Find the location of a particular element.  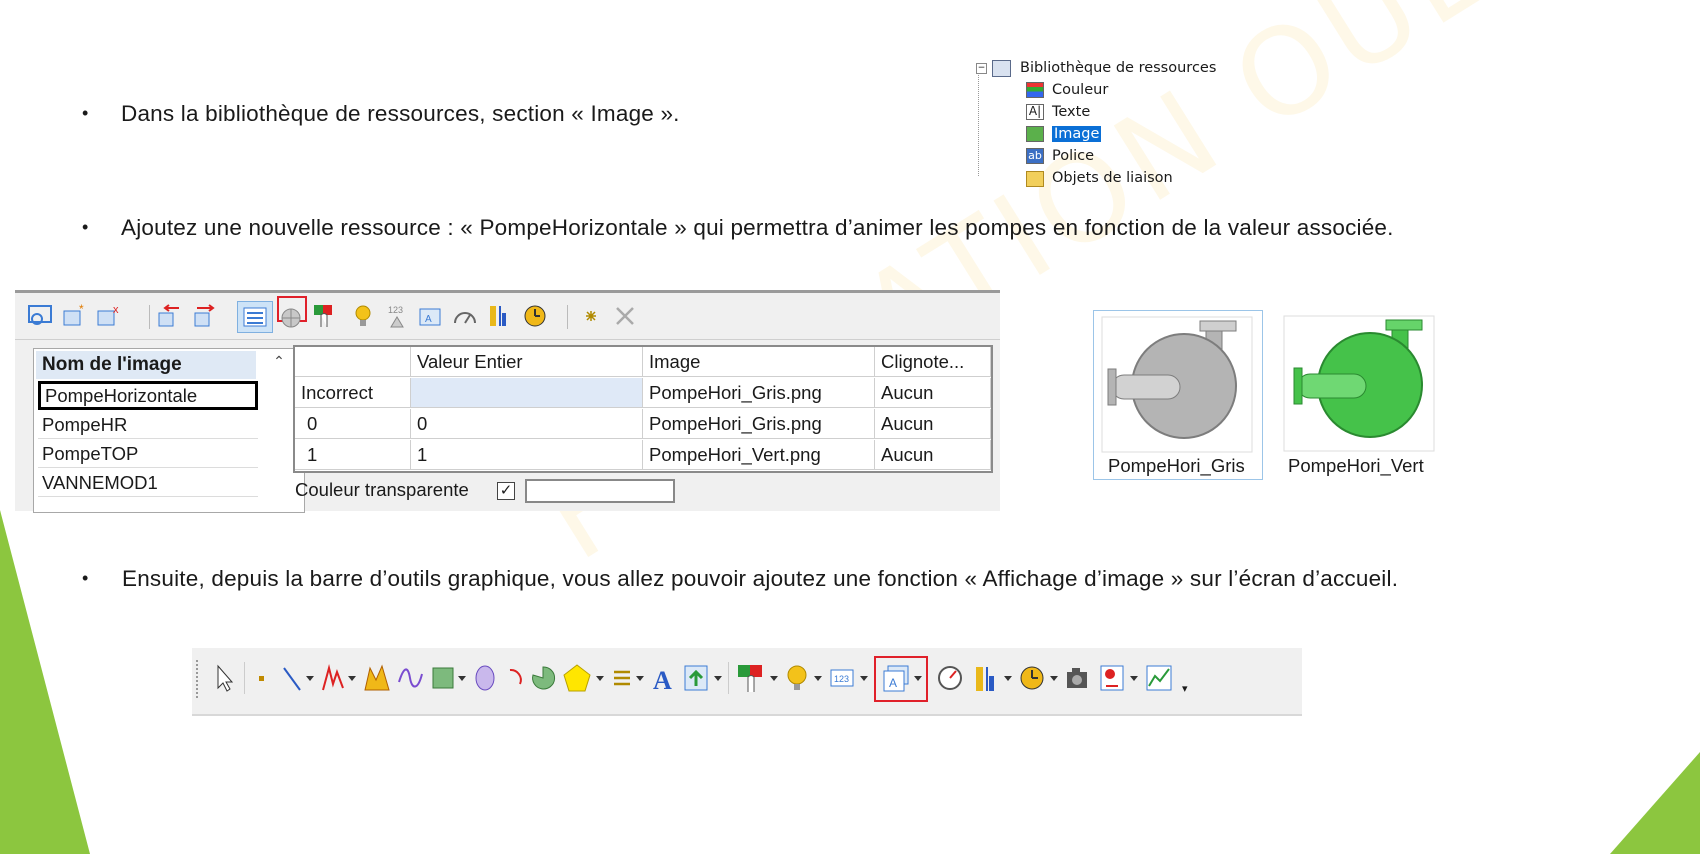

button-hand-icon is located at coordinates (751, 678).